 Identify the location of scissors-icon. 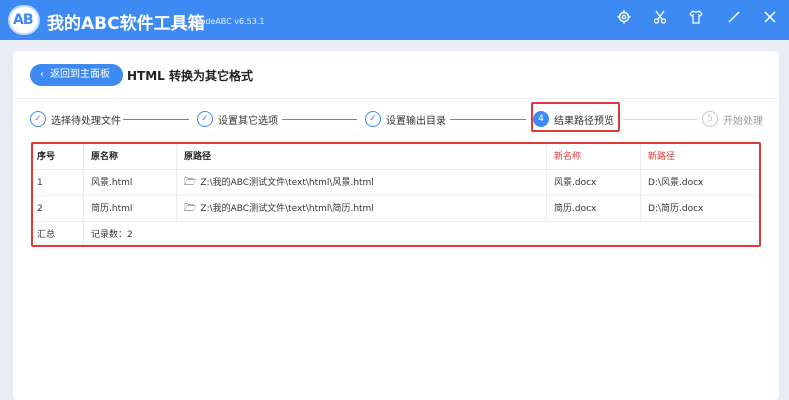
(660, 20).